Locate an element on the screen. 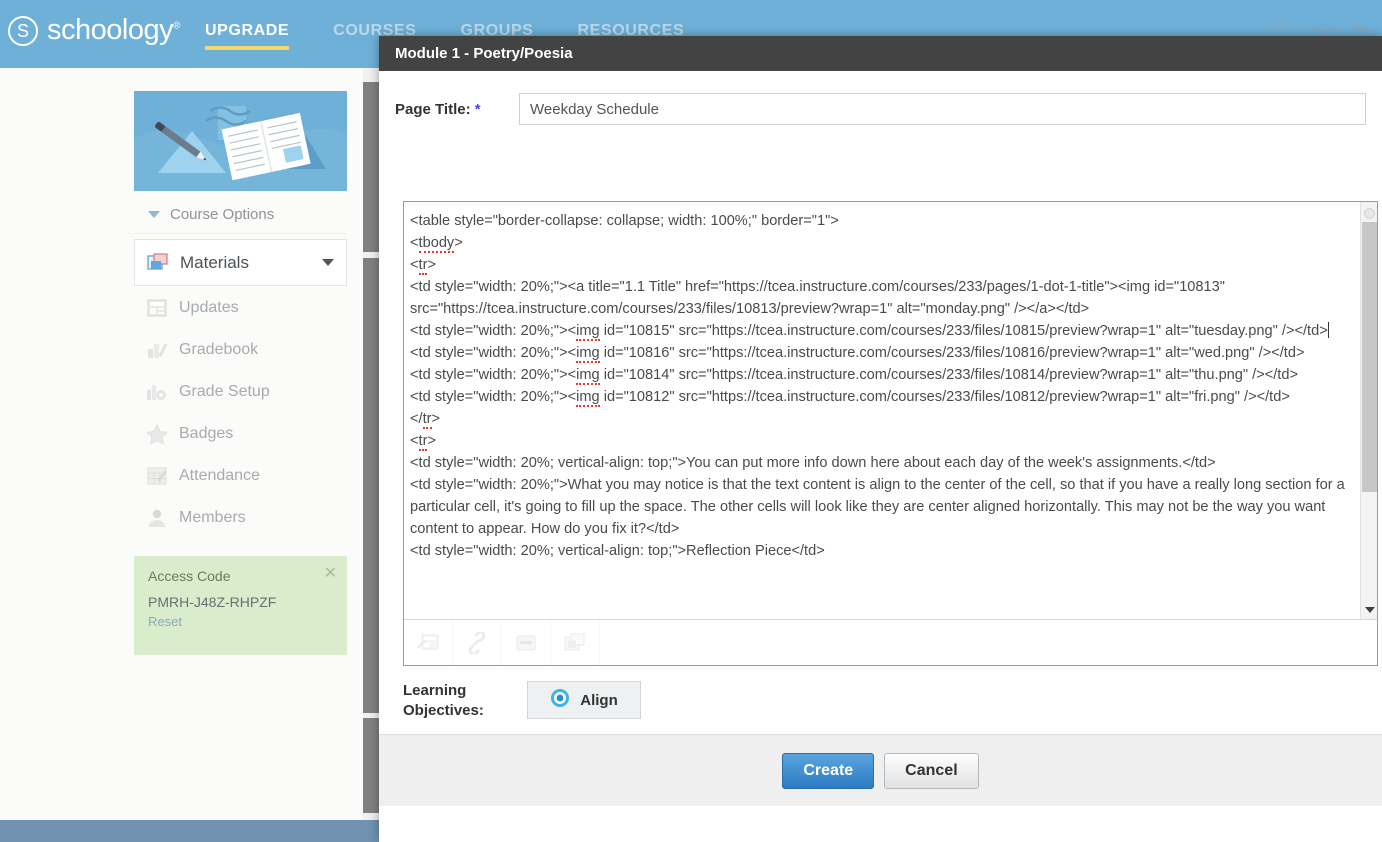  access-code-box: ✕ Access Code PMRH-J48Z-RHPZF Reset is located at coordinates (240, 605).